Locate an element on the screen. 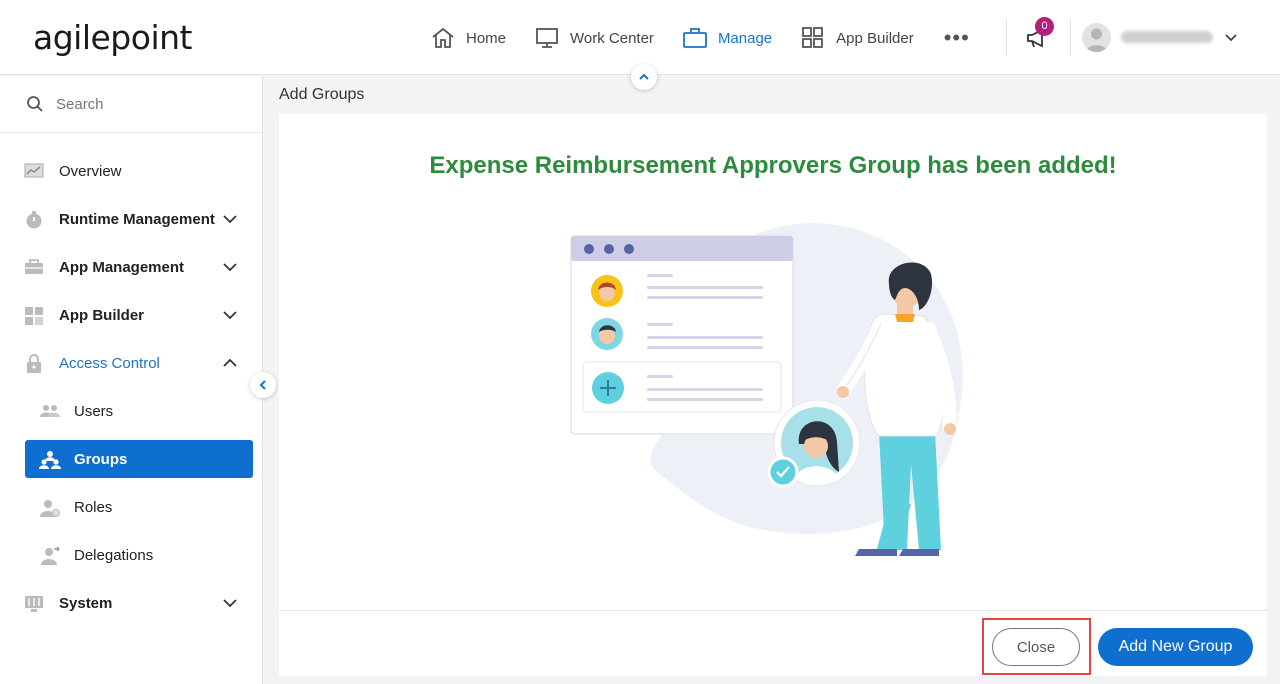 Image resolution: width=1280 pixels, height=684 pixels. sidebar-item-label: App Management is located at coordinates (122, 267).